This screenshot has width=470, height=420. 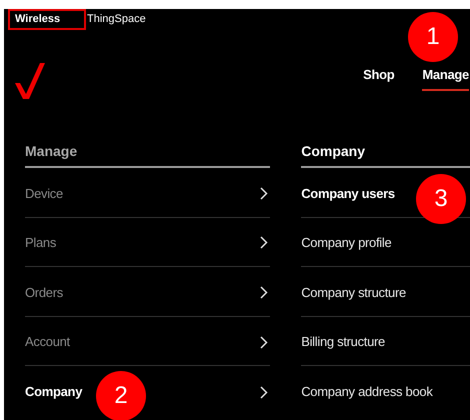 What do you see at coordinates (385, 152) in the screenshot?
I see `menu-heading: Company` at bounding box center [385, 152].